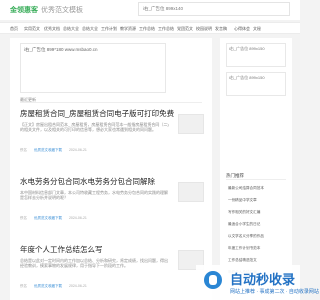 This screenshot has height=300, width=320. I want to click on sidebar-link: 年度工作计划书范本, so click(244, 248).